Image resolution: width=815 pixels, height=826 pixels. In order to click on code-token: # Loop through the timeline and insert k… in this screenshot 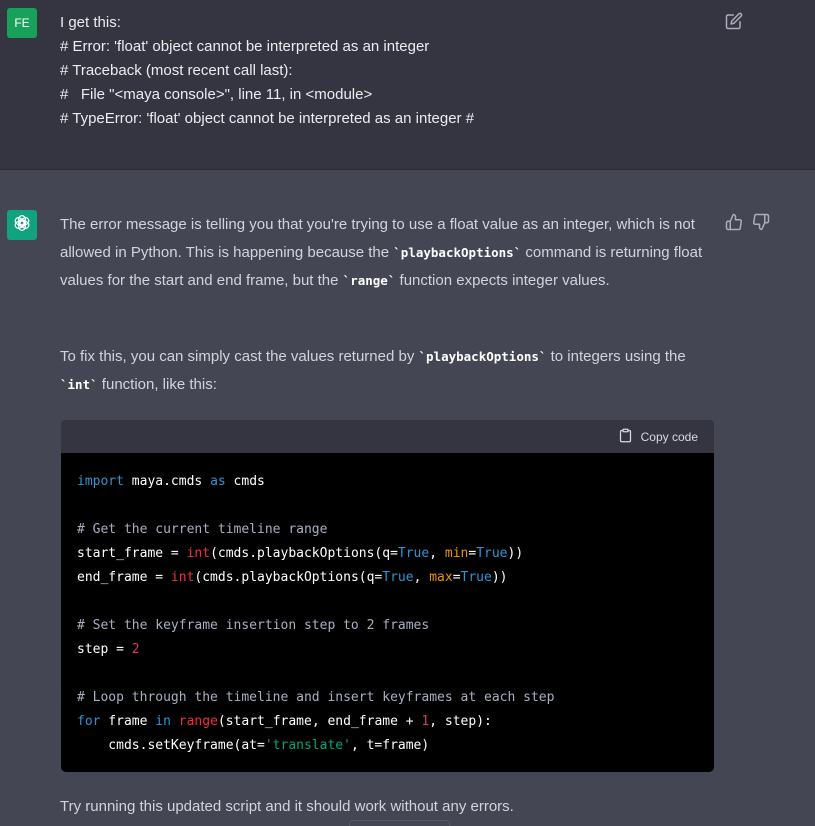, I will do `click(316, 697)`.